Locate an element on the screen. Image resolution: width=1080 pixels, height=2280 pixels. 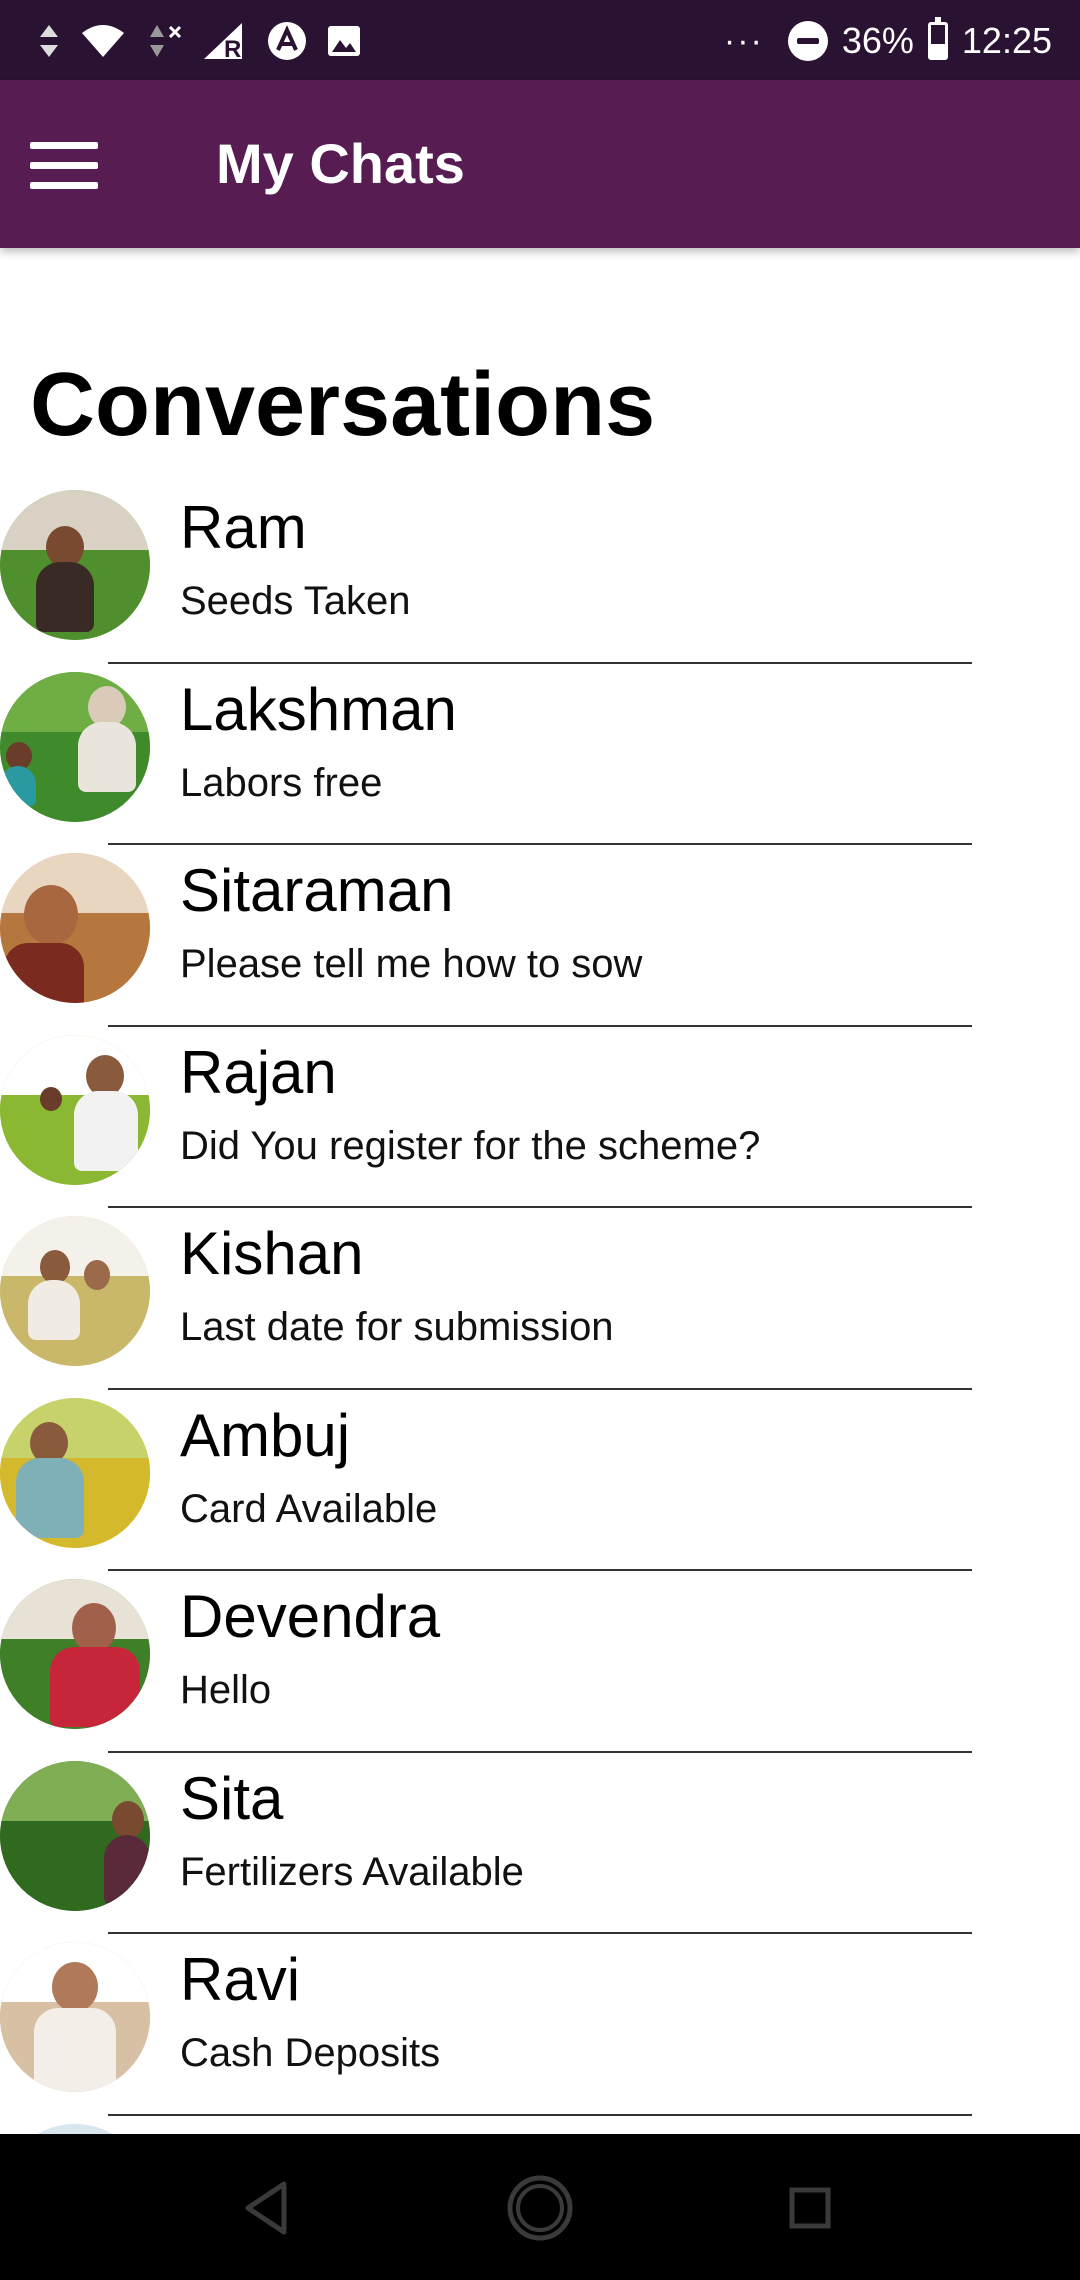
app-a-icon is located at coordinates (287, 41).